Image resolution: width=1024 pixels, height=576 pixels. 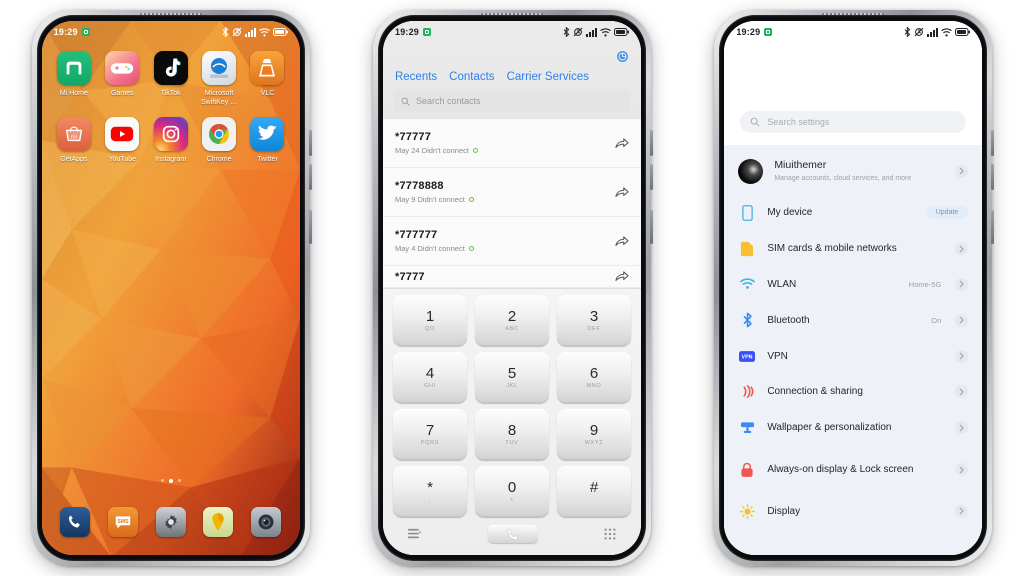 I want to click on dialer-settings-icon, so click(x=622, y=56).